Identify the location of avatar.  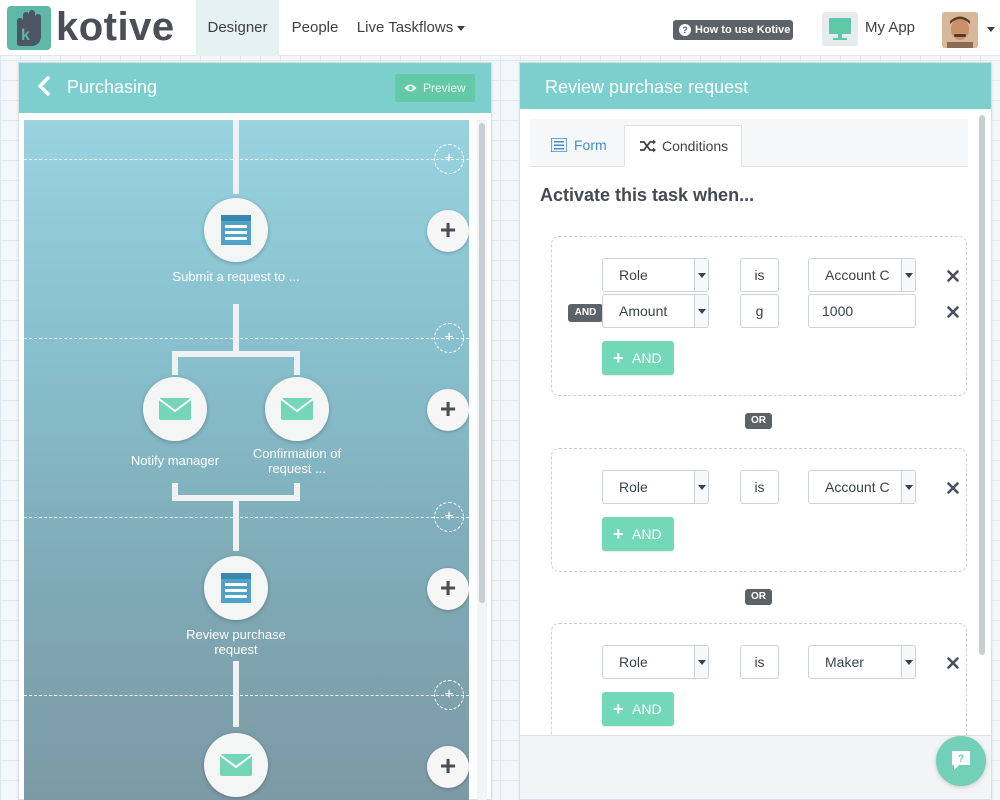
(960, 30).